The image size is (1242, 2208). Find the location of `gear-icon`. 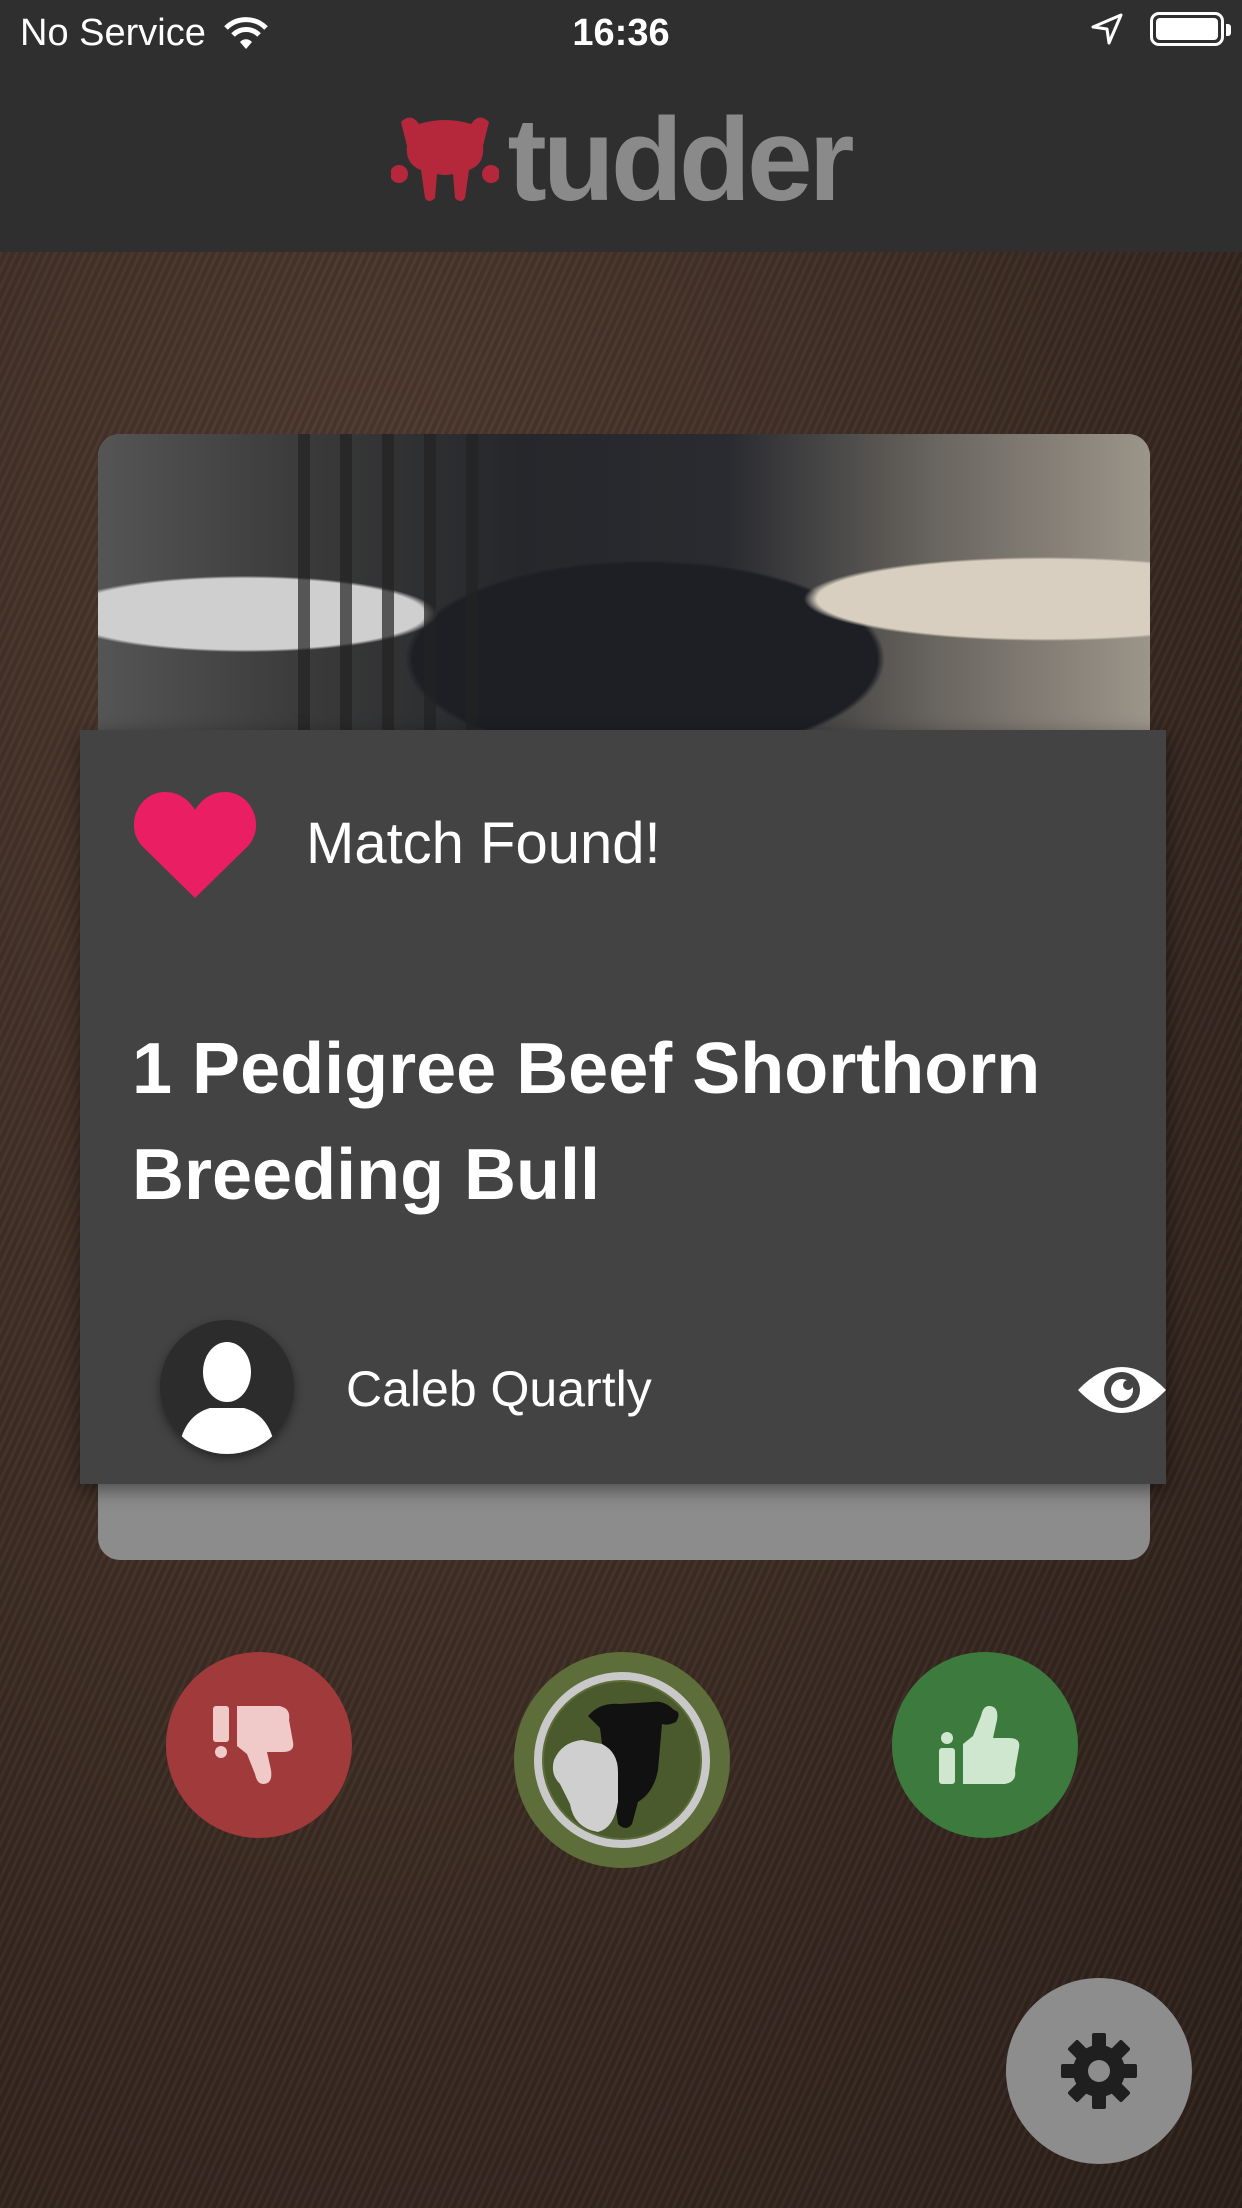

gear-icon is located at coordinates (1099, 2071).